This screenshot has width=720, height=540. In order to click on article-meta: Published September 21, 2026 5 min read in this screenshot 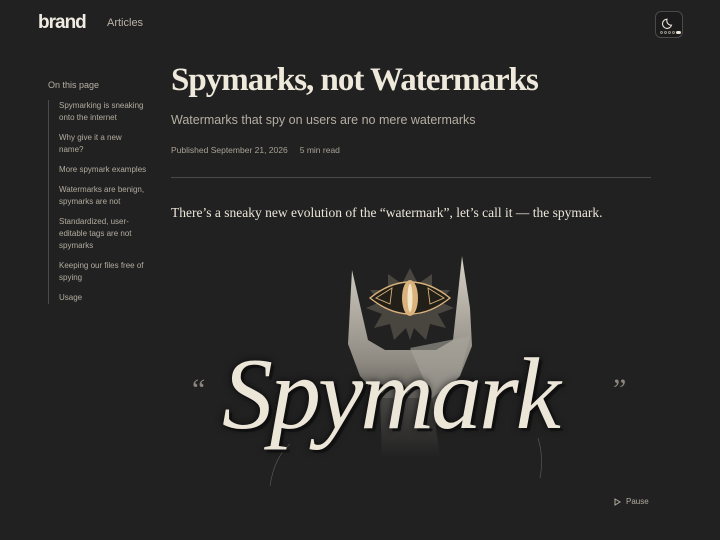, I will do `click(411, 150)`.